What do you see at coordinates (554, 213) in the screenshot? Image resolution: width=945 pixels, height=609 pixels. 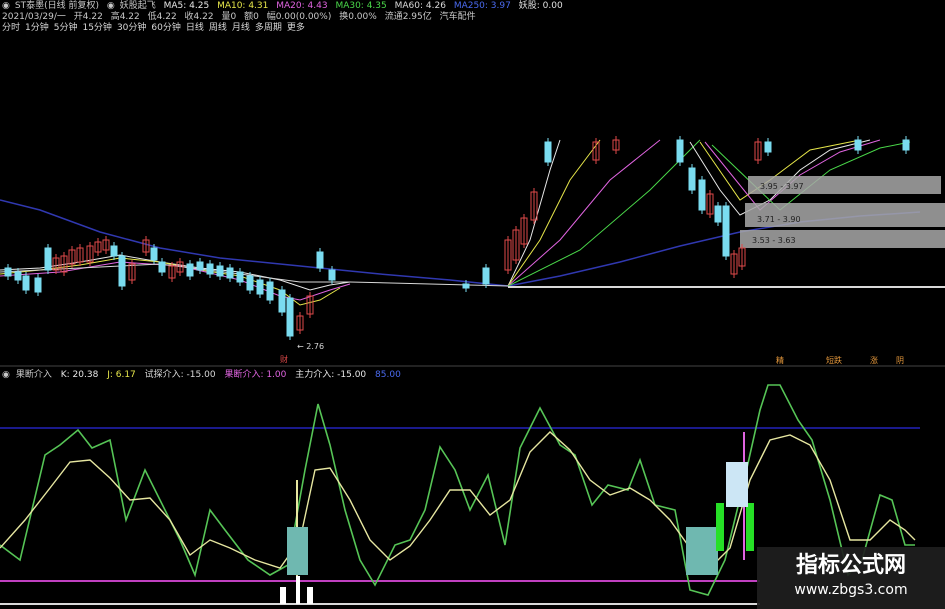 I see `ma10-line-r` at bounding box center [554, 213].